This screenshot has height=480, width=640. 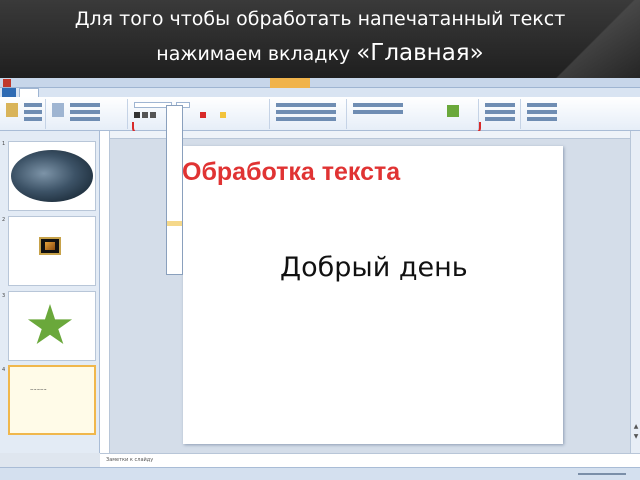 What do you see at coordinates (29, 92) in the screenshot?
I see `tab-home` at bounding box center [29, 92].